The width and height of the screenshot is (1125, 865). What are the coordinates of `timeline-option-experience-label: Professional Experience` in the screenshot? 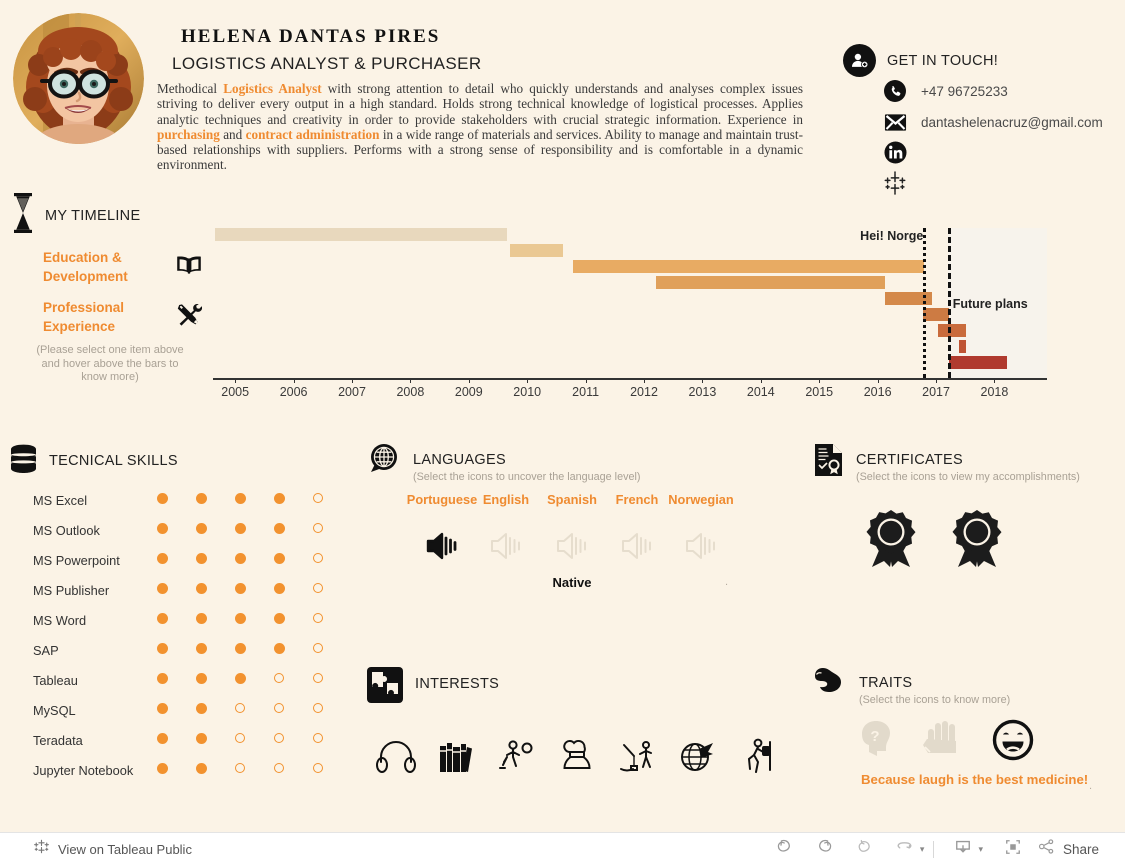 It's located at (84, 317).